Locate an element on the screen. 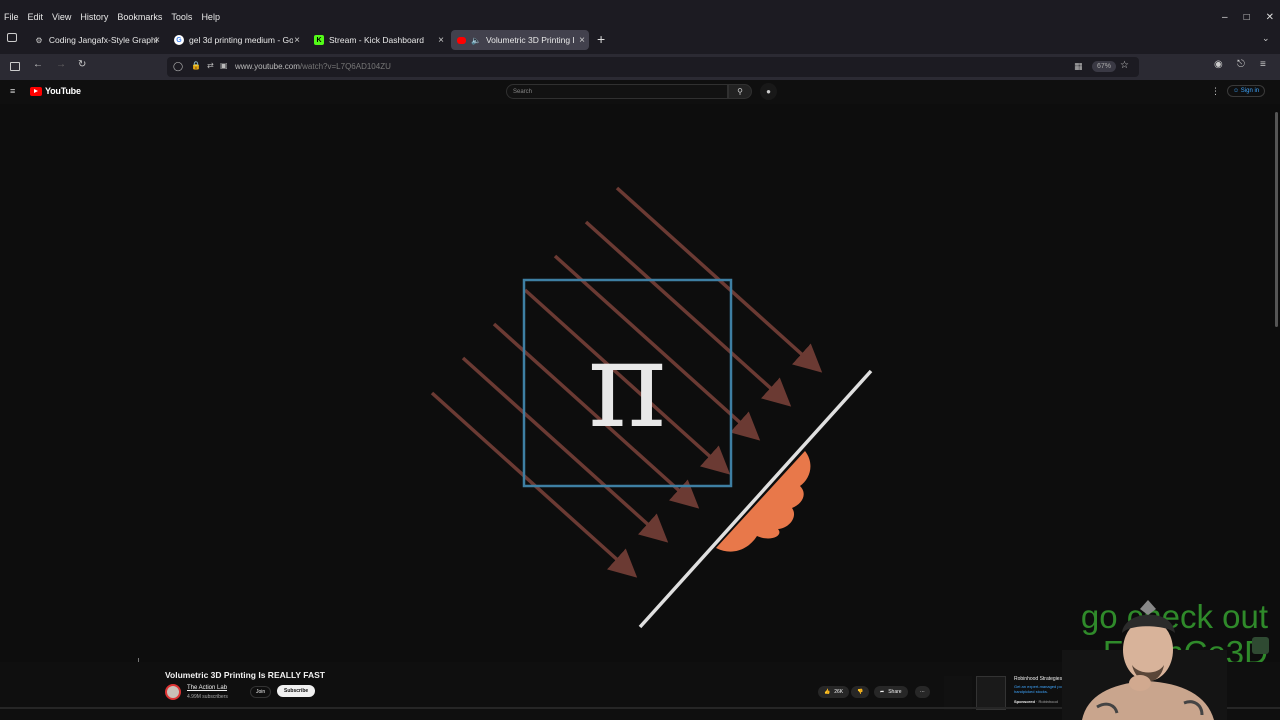  youtube-logo: YouTube is located at coordinates (55, 91).